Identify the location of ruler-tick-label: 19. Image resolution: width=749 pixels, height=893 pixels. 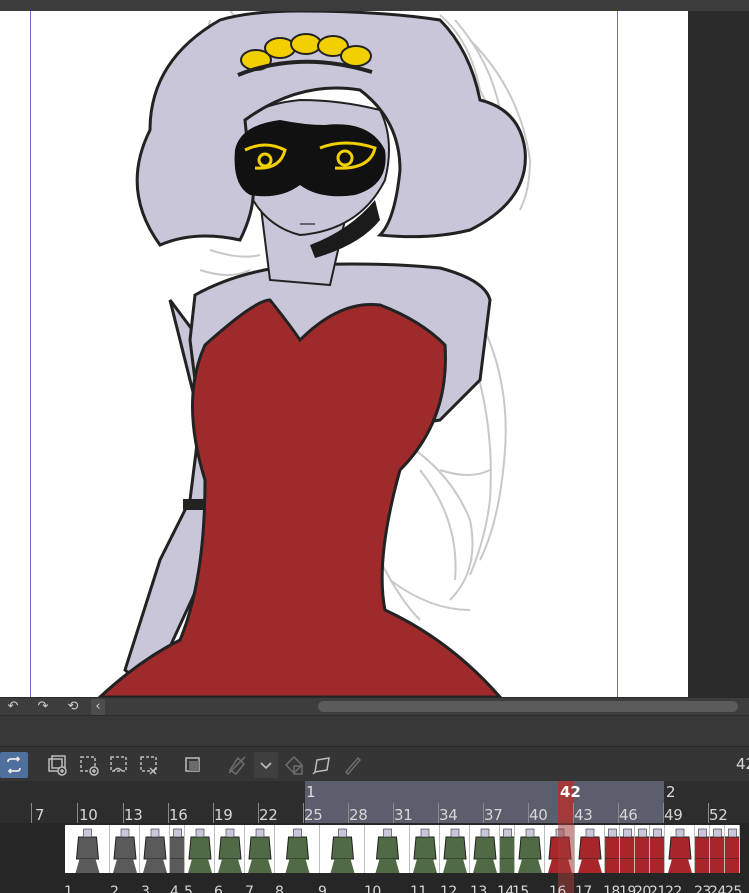
(223, 815).